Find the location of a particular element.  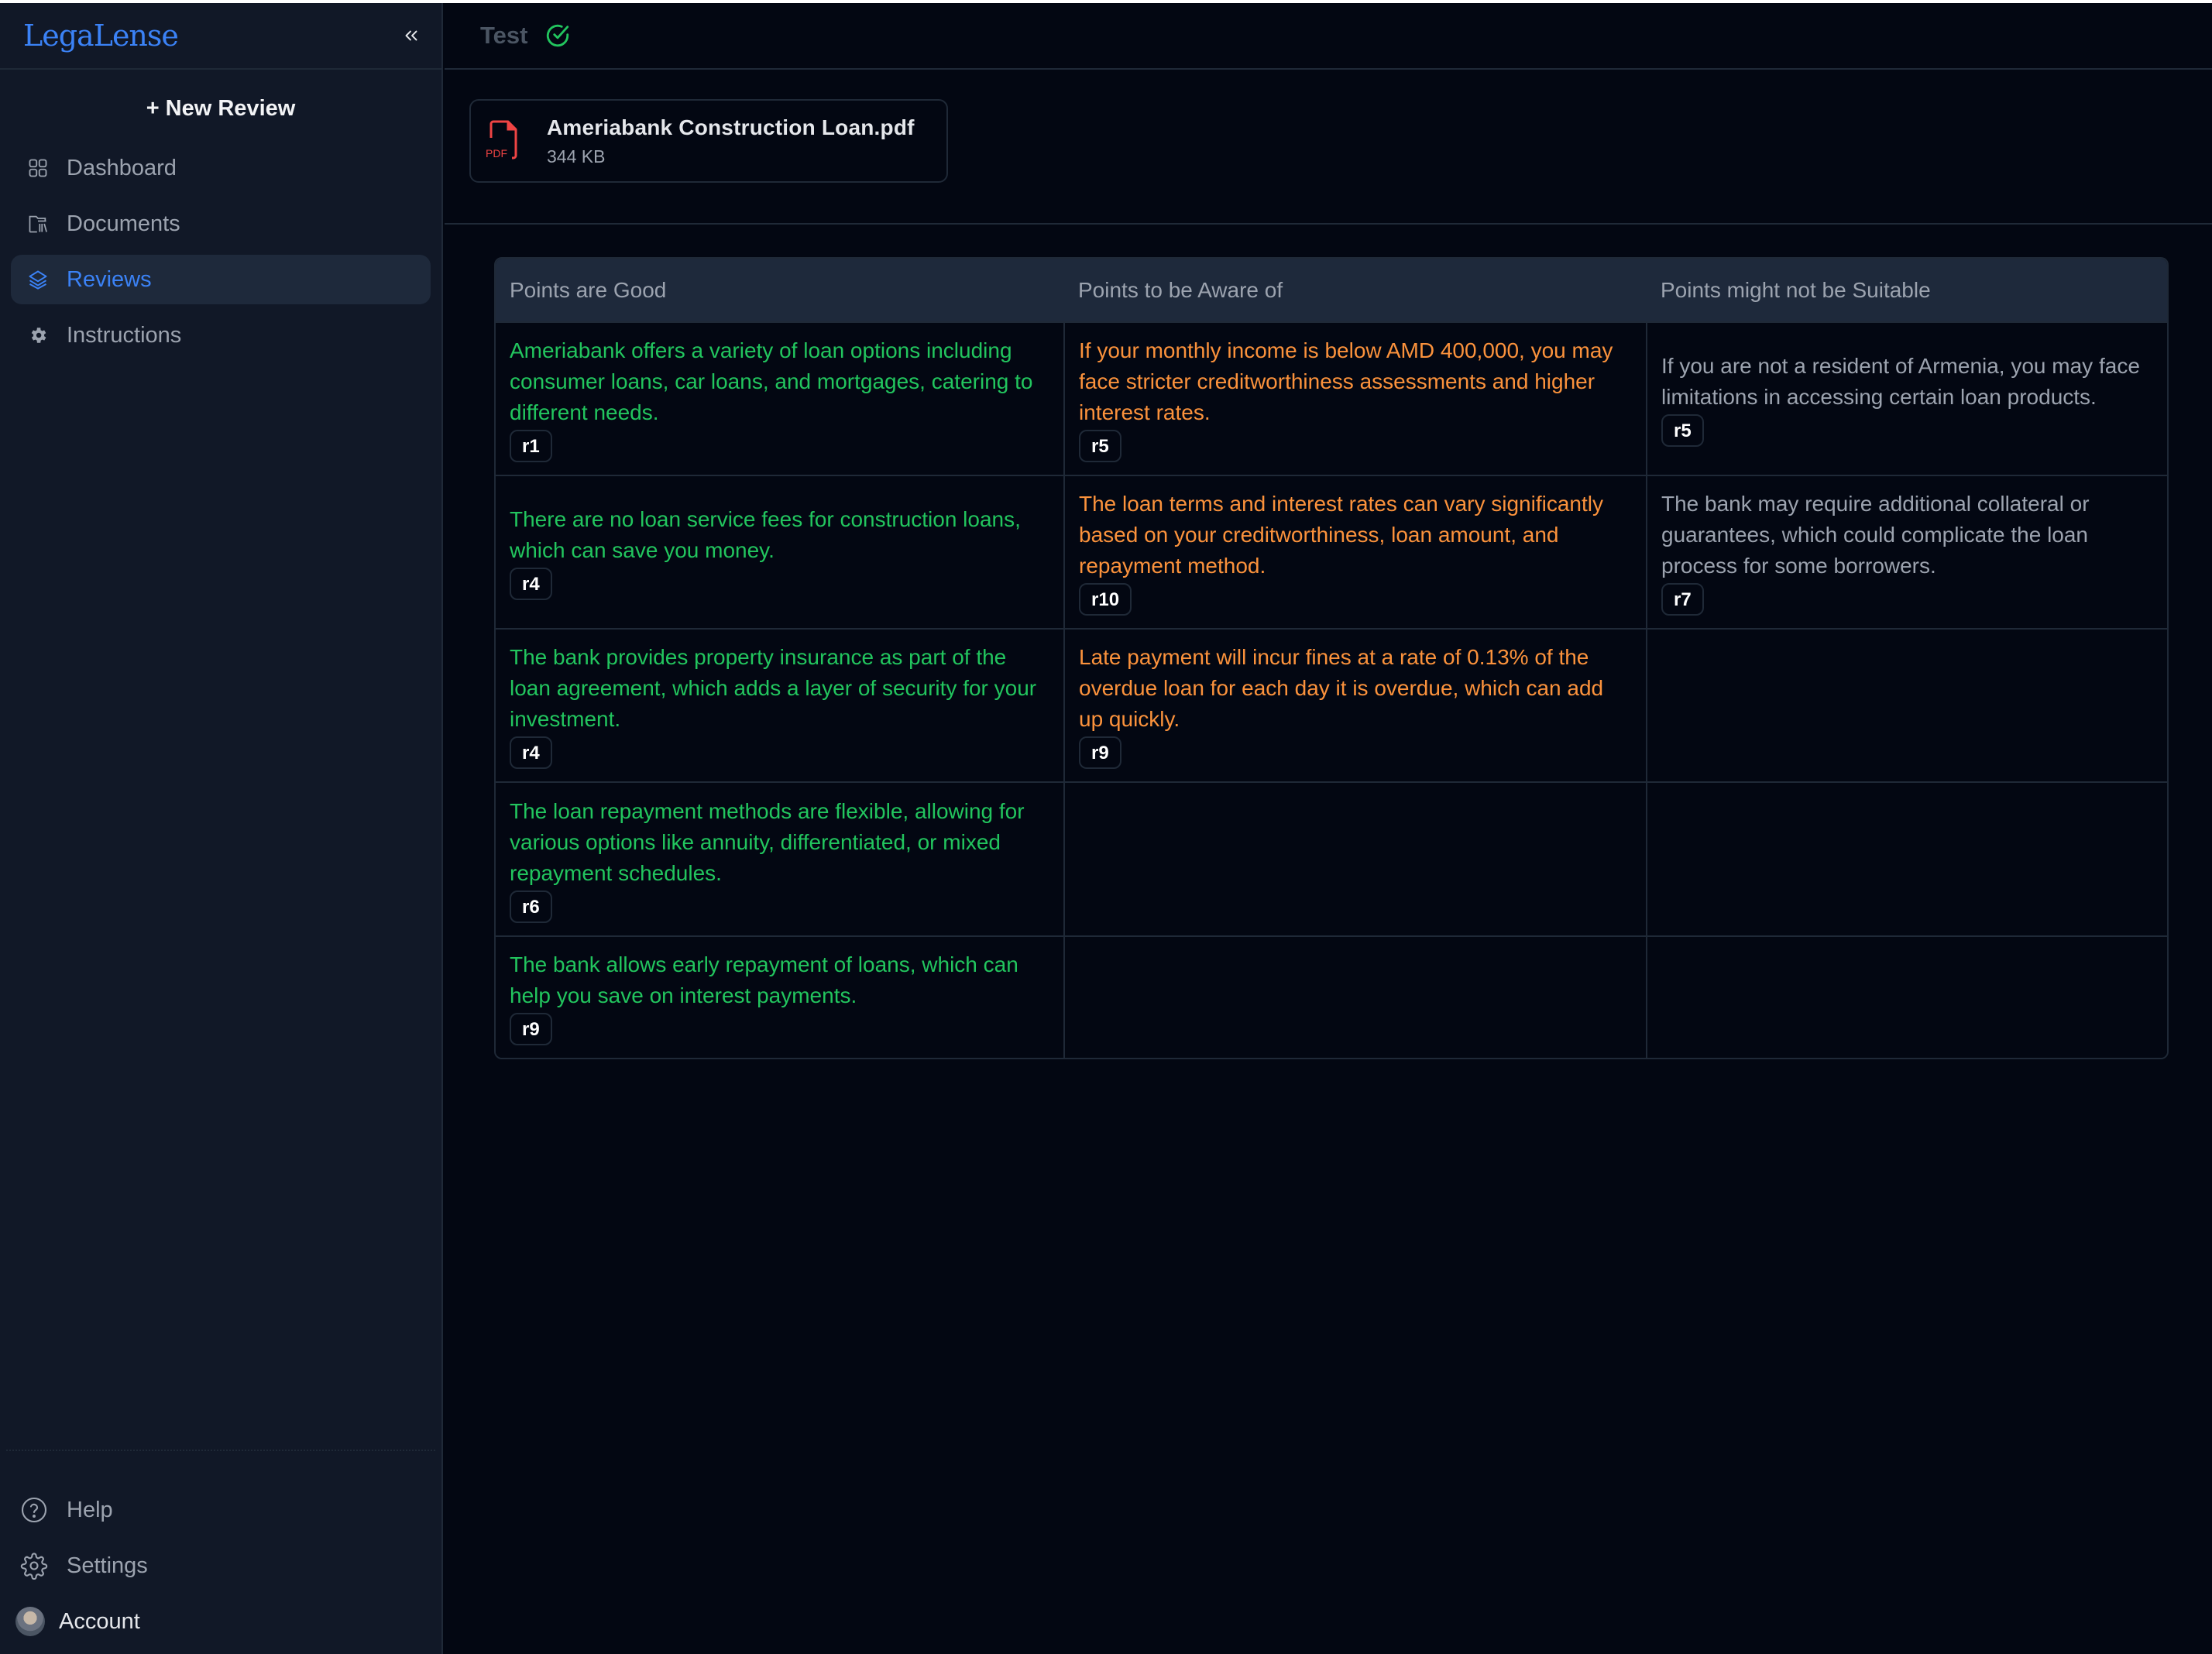

file-info: Ameriabank Construction Loan.pdf 344 KB is located at coordinates (731, 141).